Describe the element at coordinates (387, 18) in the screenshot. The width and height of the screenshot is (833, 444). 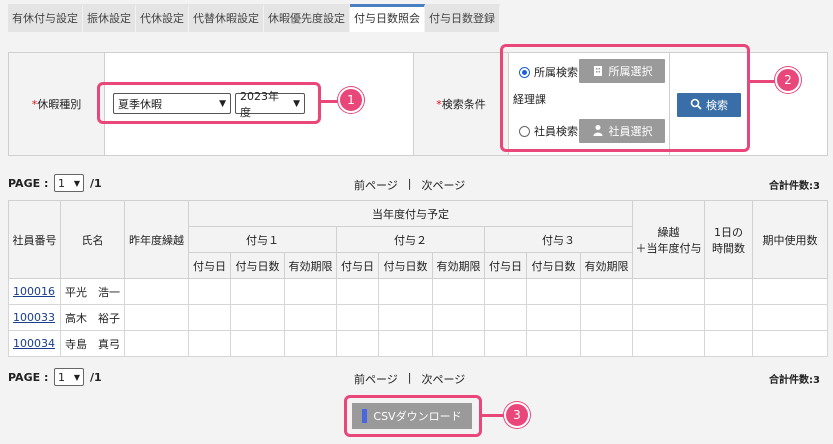
I see `tab-grant-days-inquiry: 付与日数照会` at that location.